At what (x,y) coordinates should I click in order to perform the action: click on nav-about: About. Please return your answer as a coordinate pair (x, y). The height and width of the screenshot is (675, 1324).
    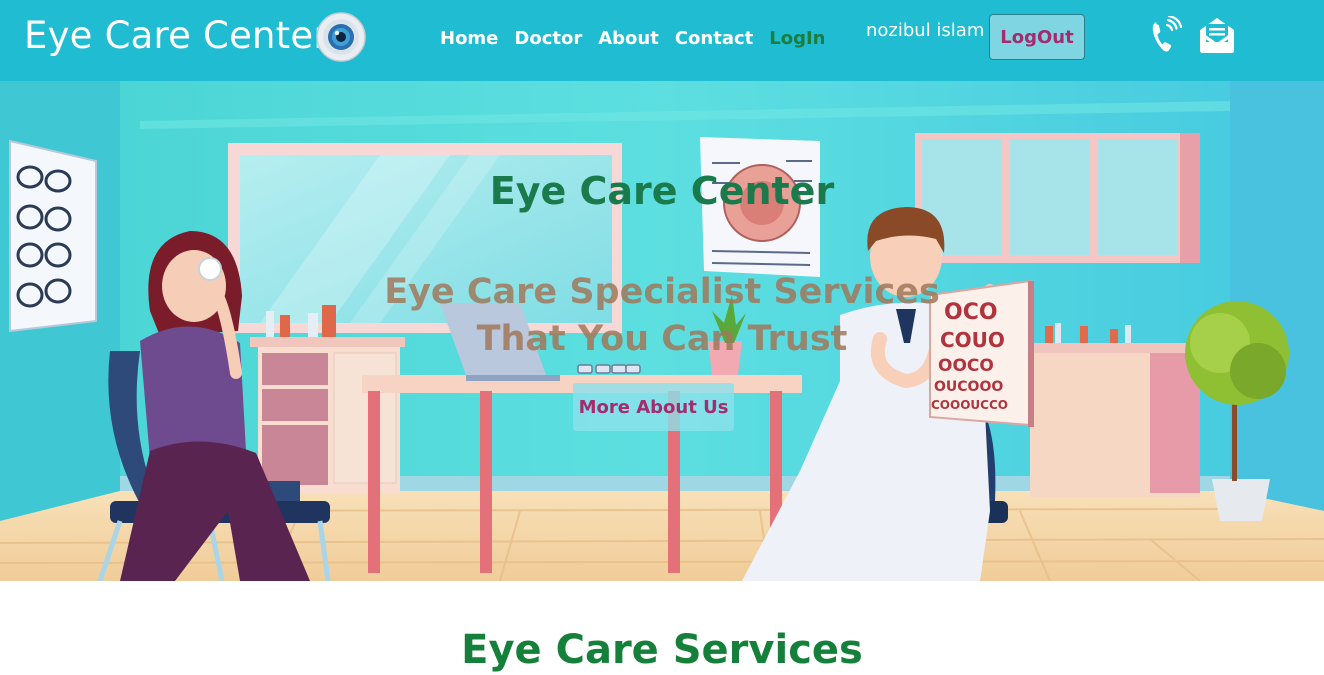
    Looking at the image, I should click on (628, 39).